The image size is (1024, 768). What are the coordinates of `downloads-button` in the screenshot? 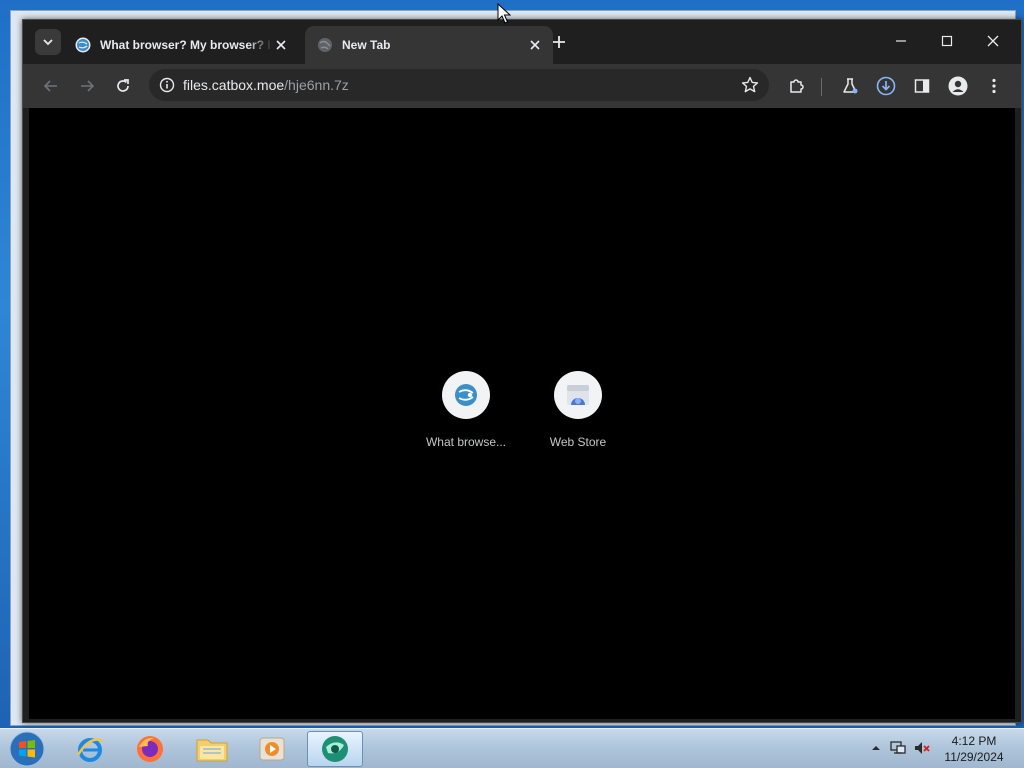 It's located at (886, 86).